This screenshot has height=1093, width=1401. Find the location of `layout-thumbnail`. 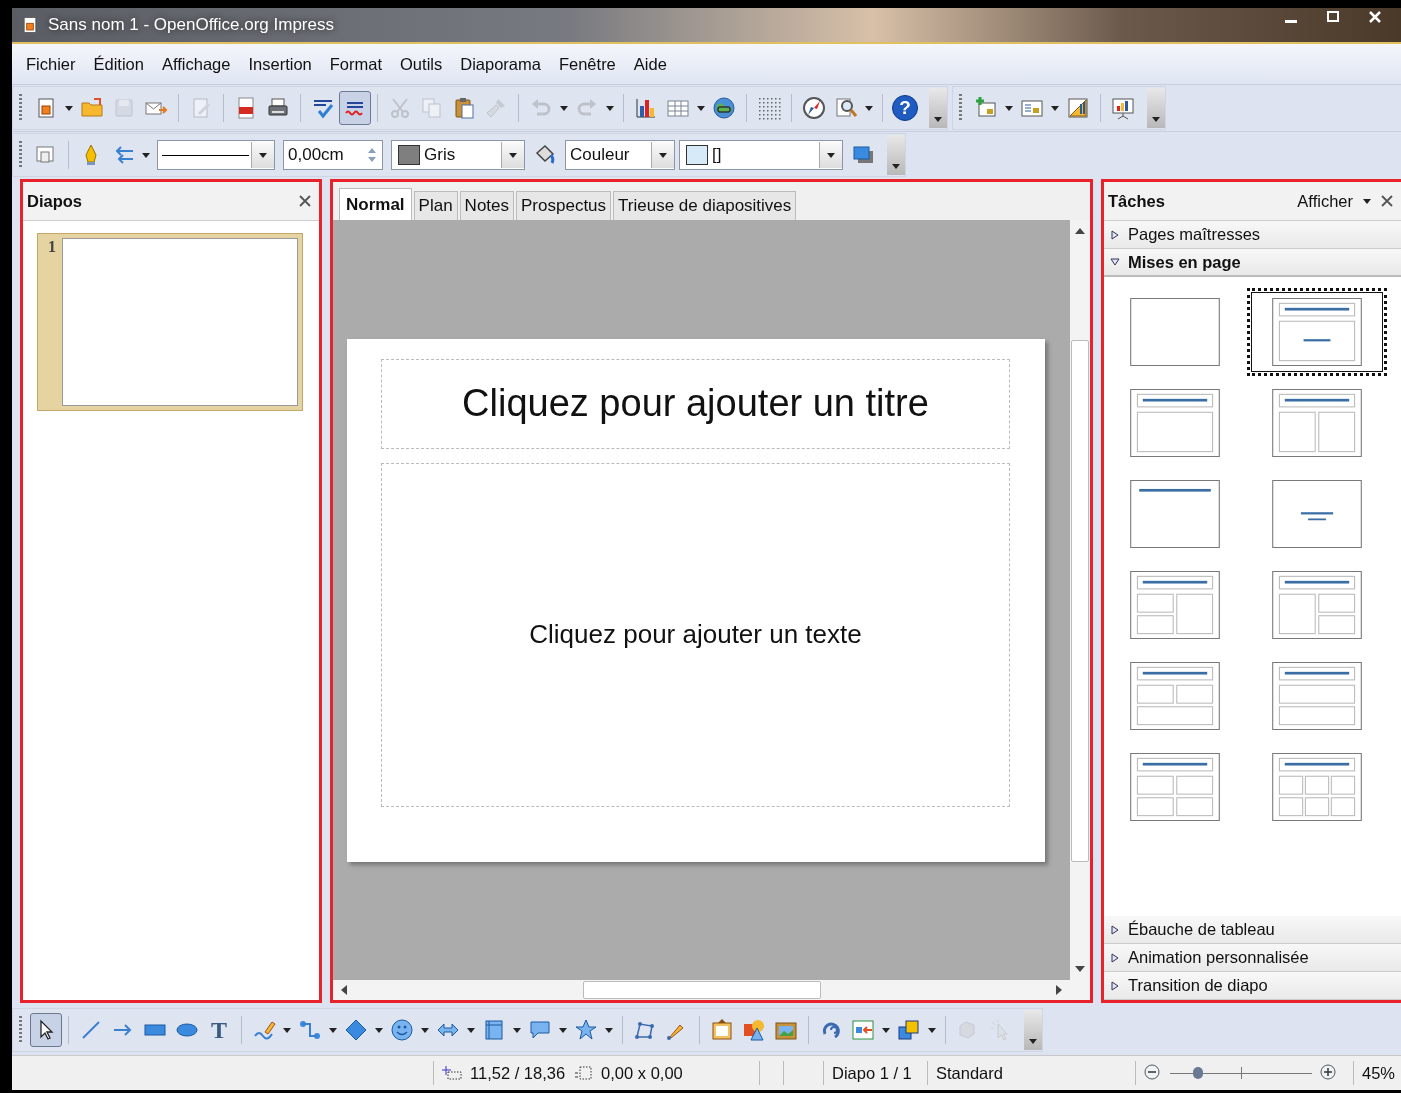

layout-thumbnail is located at coordinates (1317, 332).